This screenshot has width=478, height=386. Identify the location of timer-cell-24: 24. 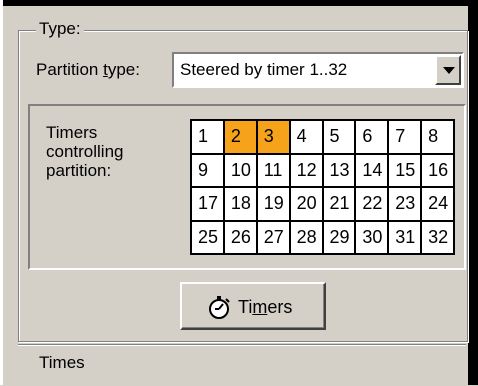
(437, 204).